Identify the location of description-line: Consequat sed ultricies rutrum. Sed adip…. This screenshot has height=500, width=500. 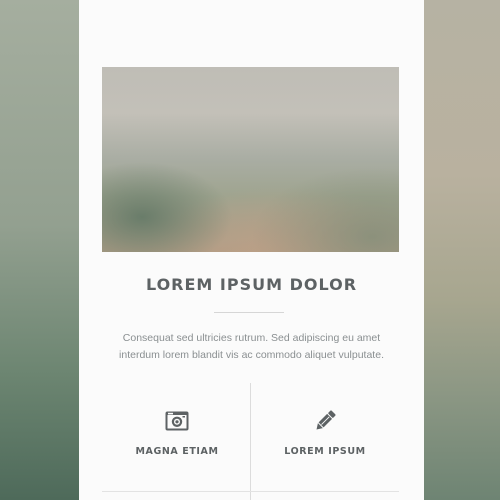
(251, 338).